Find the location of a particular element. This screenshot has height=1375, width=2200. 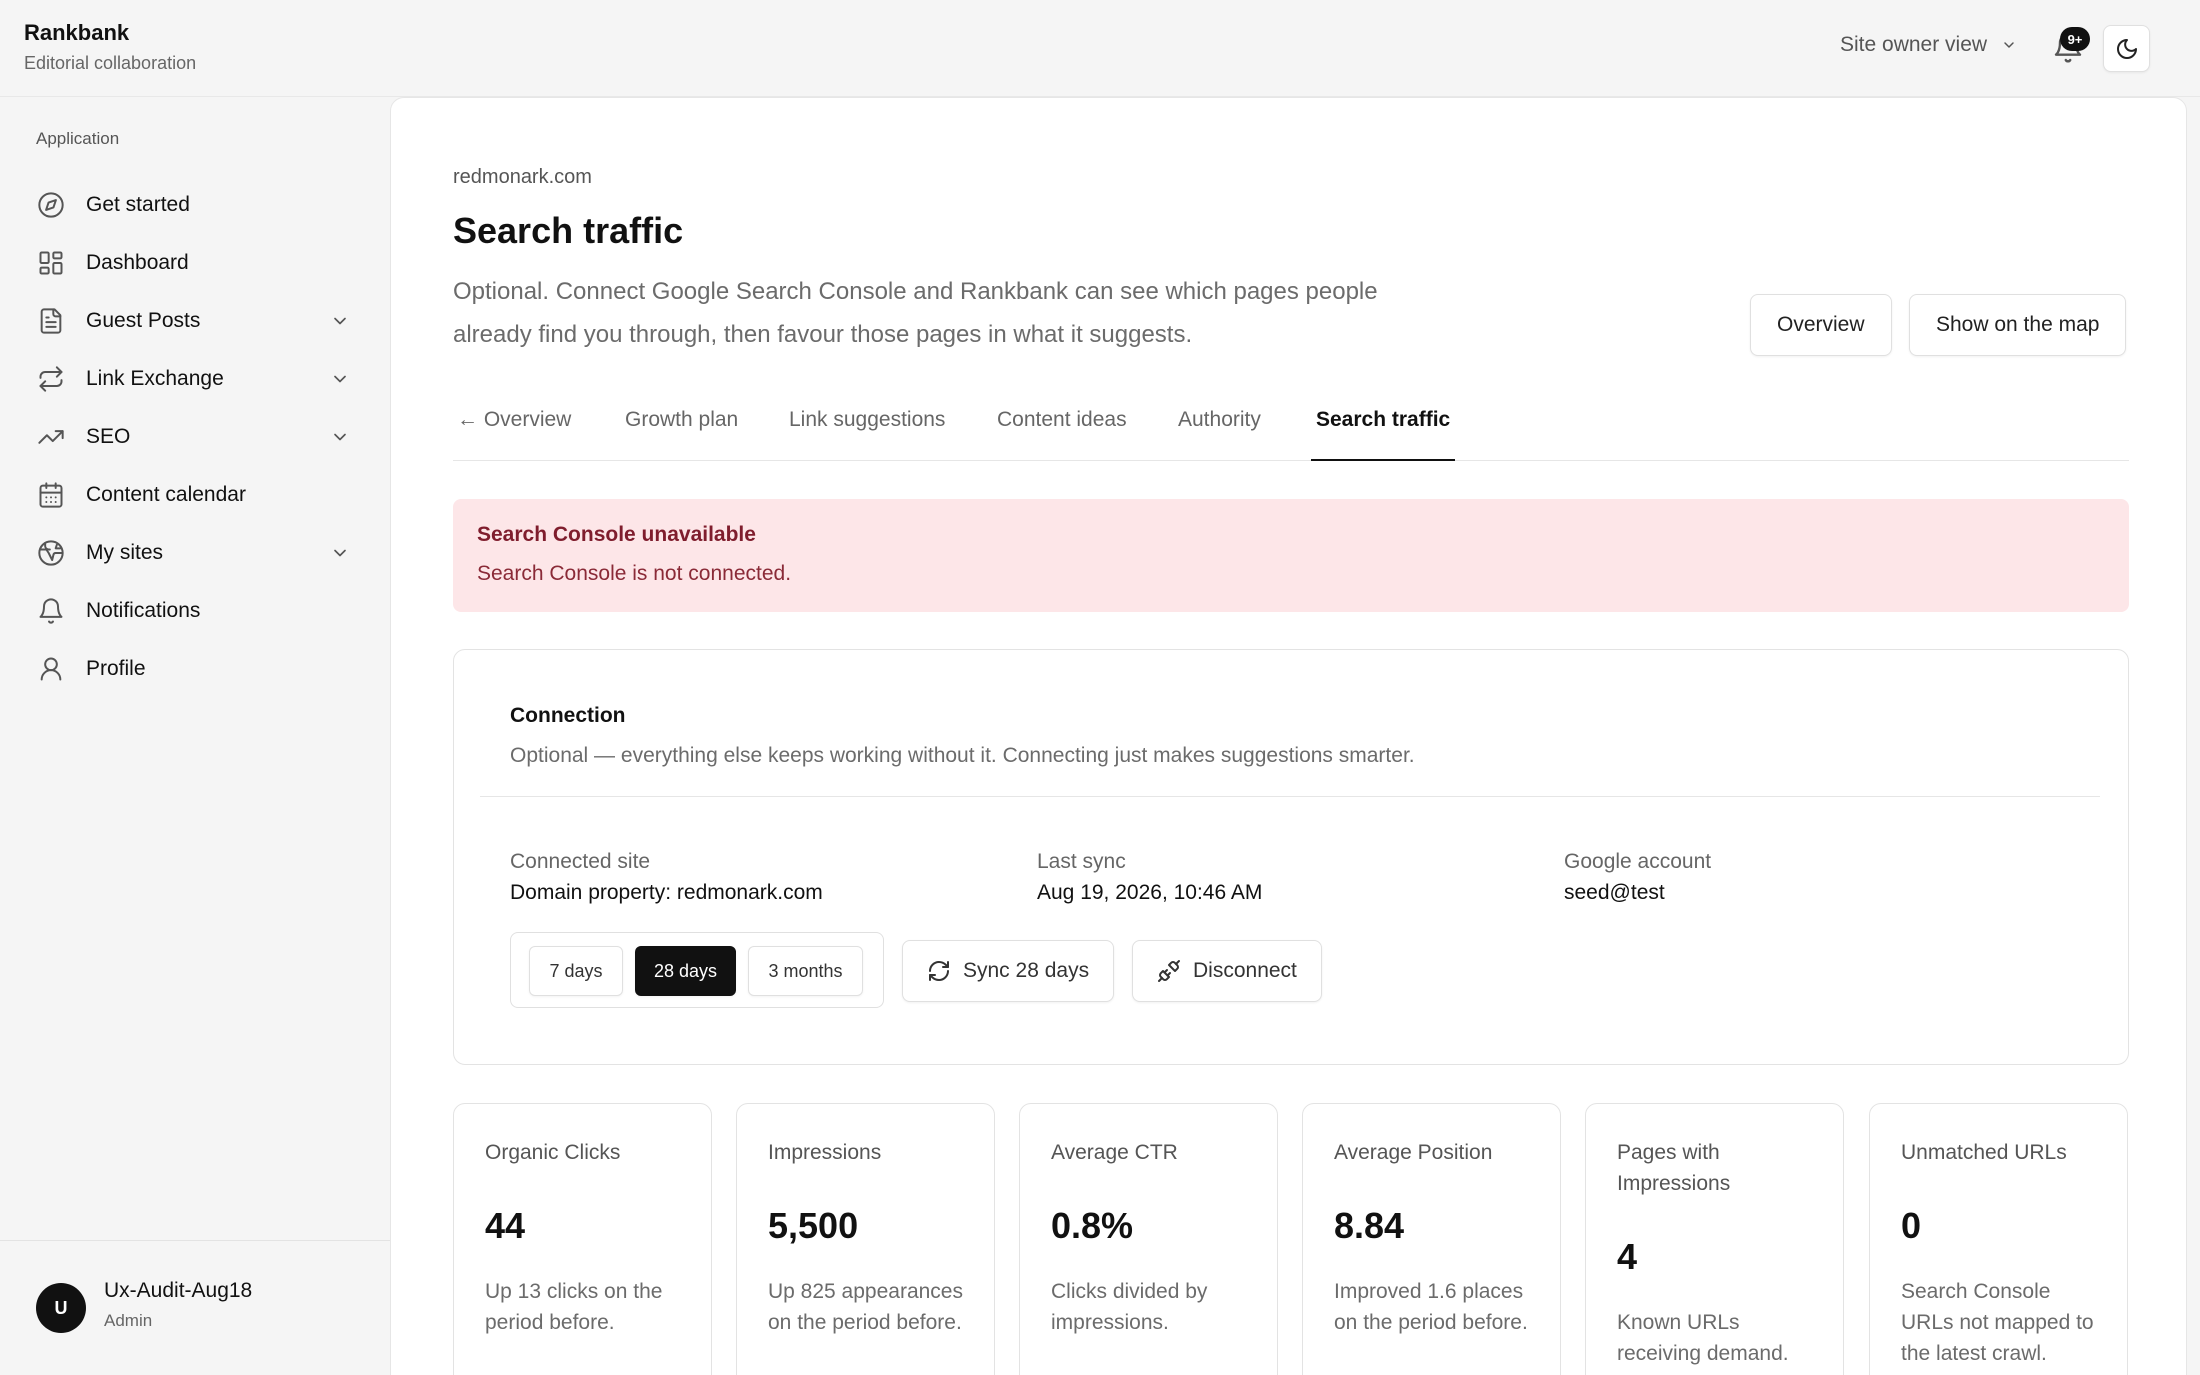

calendar-icon is located at coordinates (51, 495).